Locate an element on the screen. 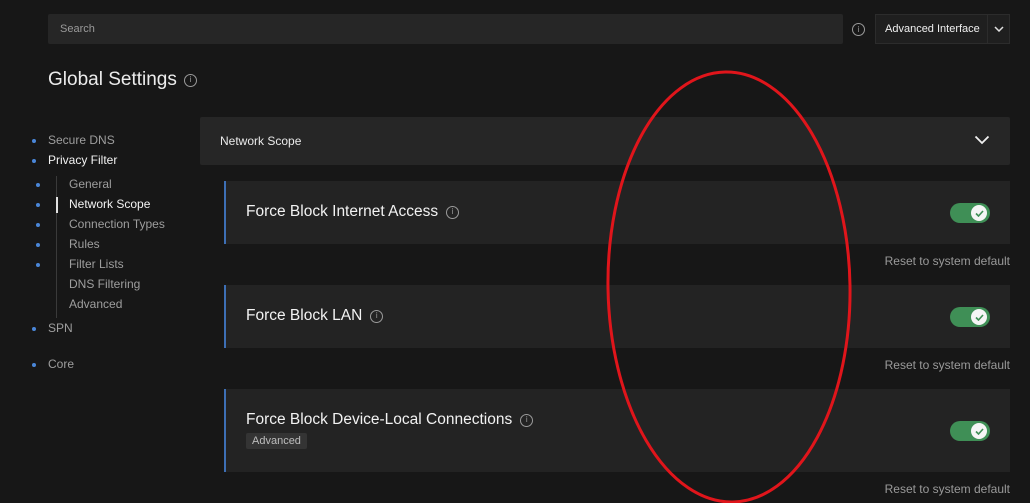  sidebar-subitem-dns-filtering: DNS Filtering is located at coordinates (104, 284).